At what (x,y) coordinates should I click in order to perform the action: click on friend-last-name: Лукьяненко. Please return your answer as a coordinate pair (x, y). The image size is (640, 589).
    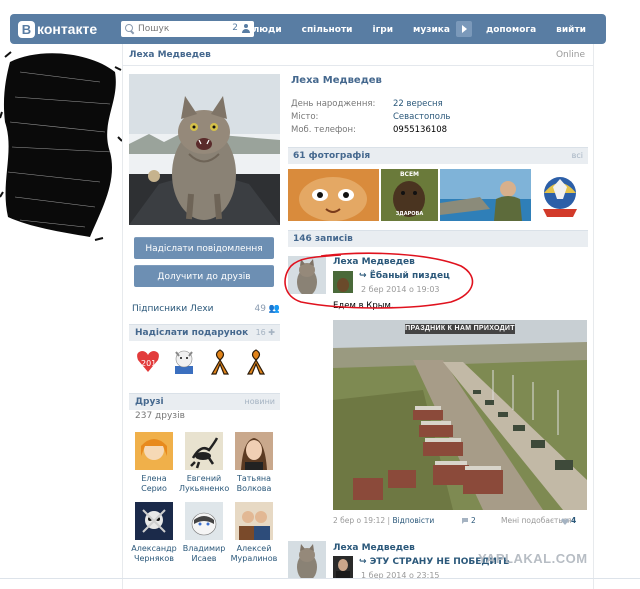
    Looking at the image, I should click on (204, 488).